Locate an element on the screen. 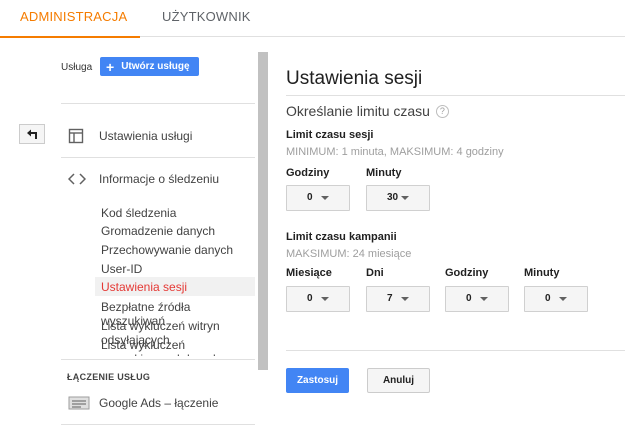 This screenshot has width=625, height=427. sub-item-data-collection: Gromadzenie danych is located at coordinates (158, 231).